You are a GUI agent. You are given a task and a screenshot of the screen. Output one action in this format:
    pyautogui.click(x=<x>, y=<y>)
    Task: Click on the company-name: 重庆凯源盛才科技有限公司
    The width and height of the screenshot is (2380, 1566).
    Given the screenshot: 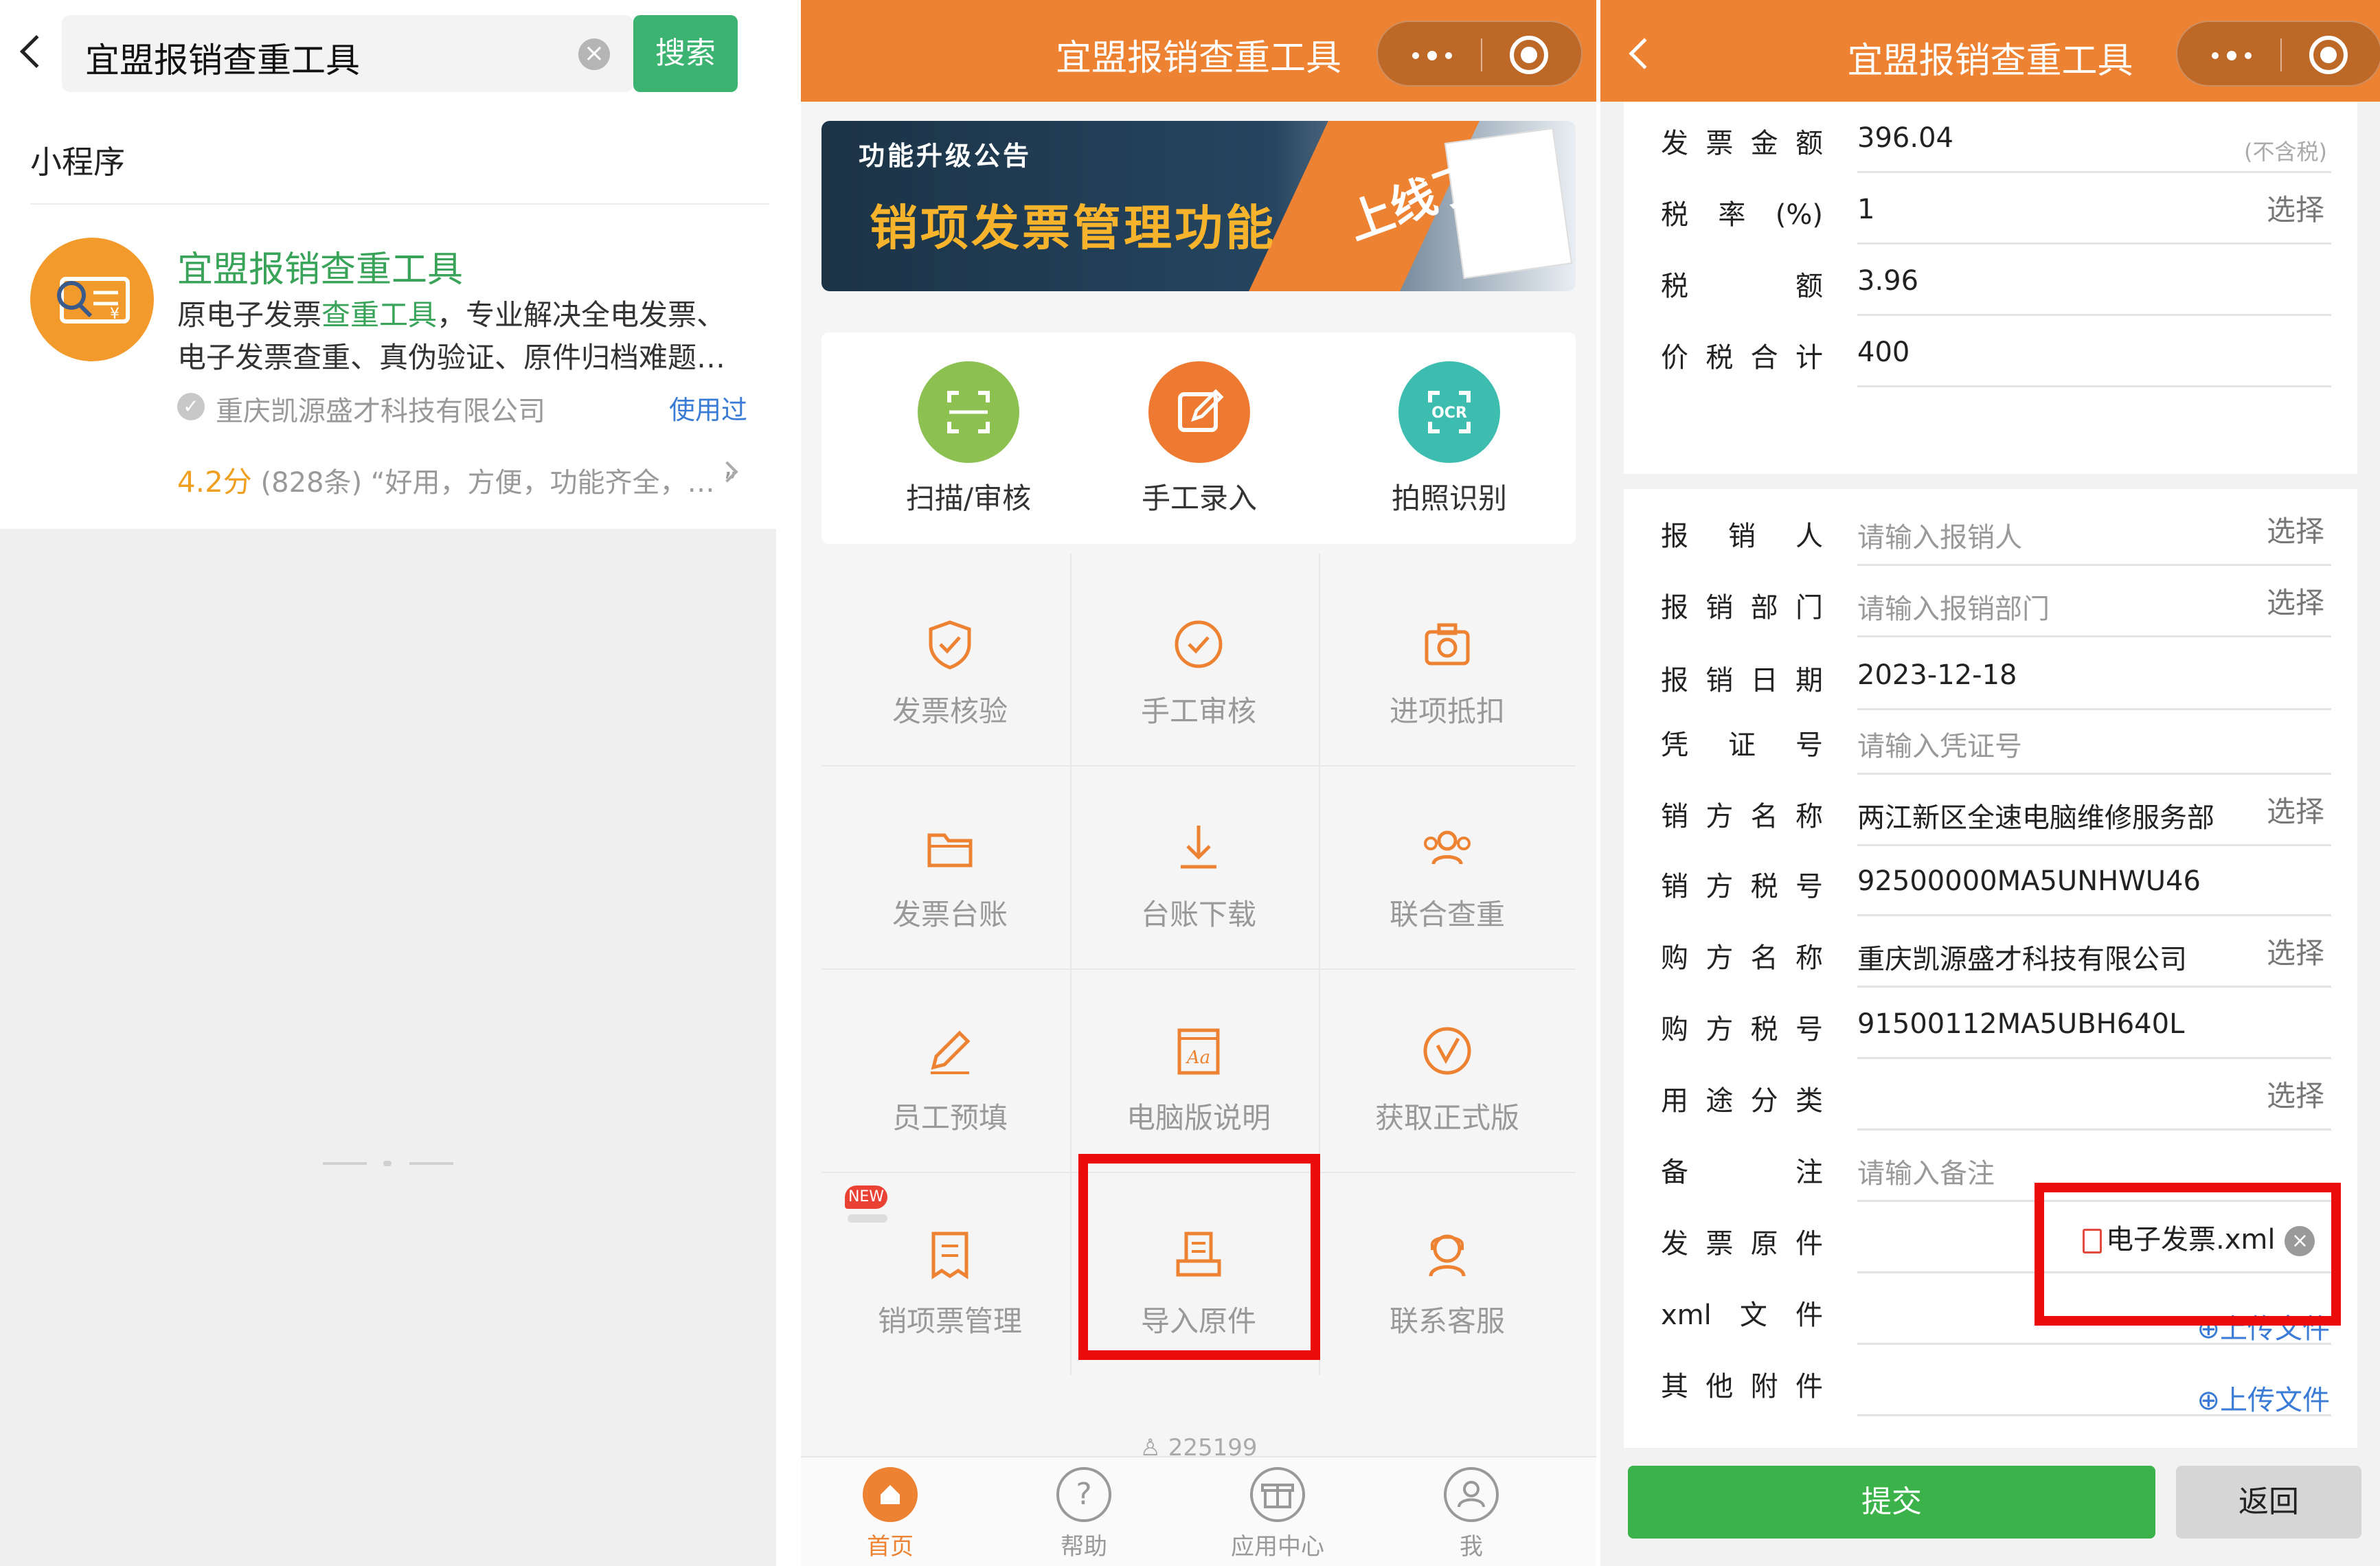 What is the action you would take?
    pyautogui.click(x=380, y=412)
    